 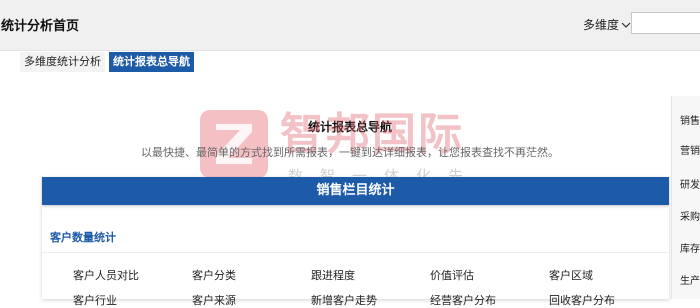 I want to click on report-link: 客户人员对比, so click(x=106, y=275).